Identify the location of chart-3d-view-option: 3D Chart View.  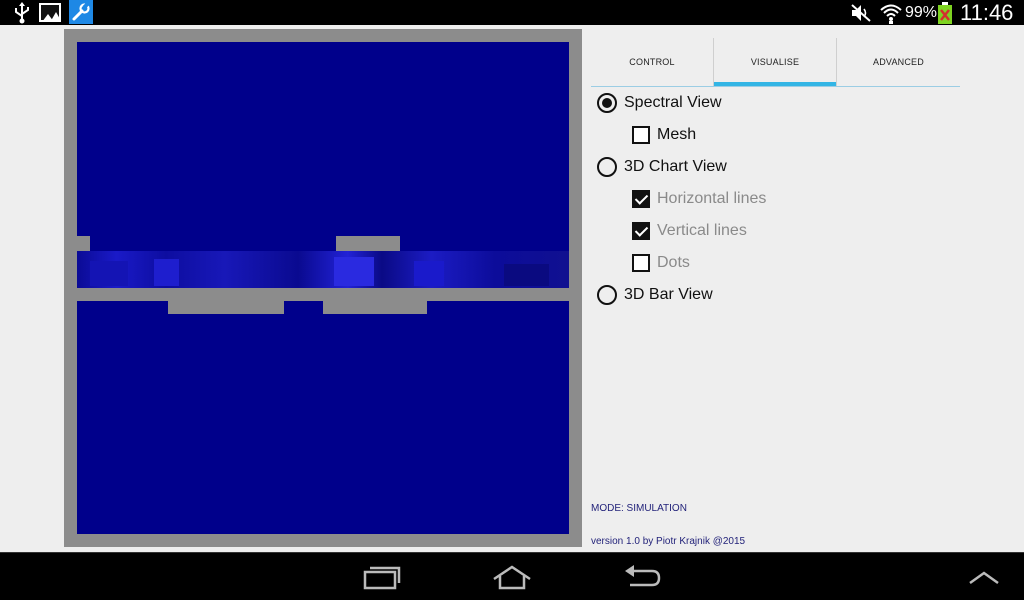
(662, 167).